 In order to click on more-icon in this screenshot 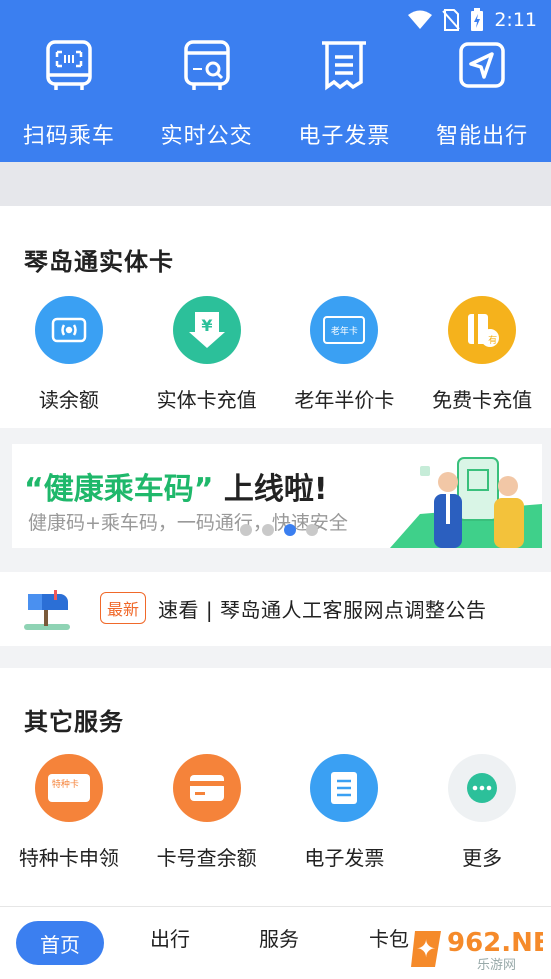, I will do `click(482, 788)`.